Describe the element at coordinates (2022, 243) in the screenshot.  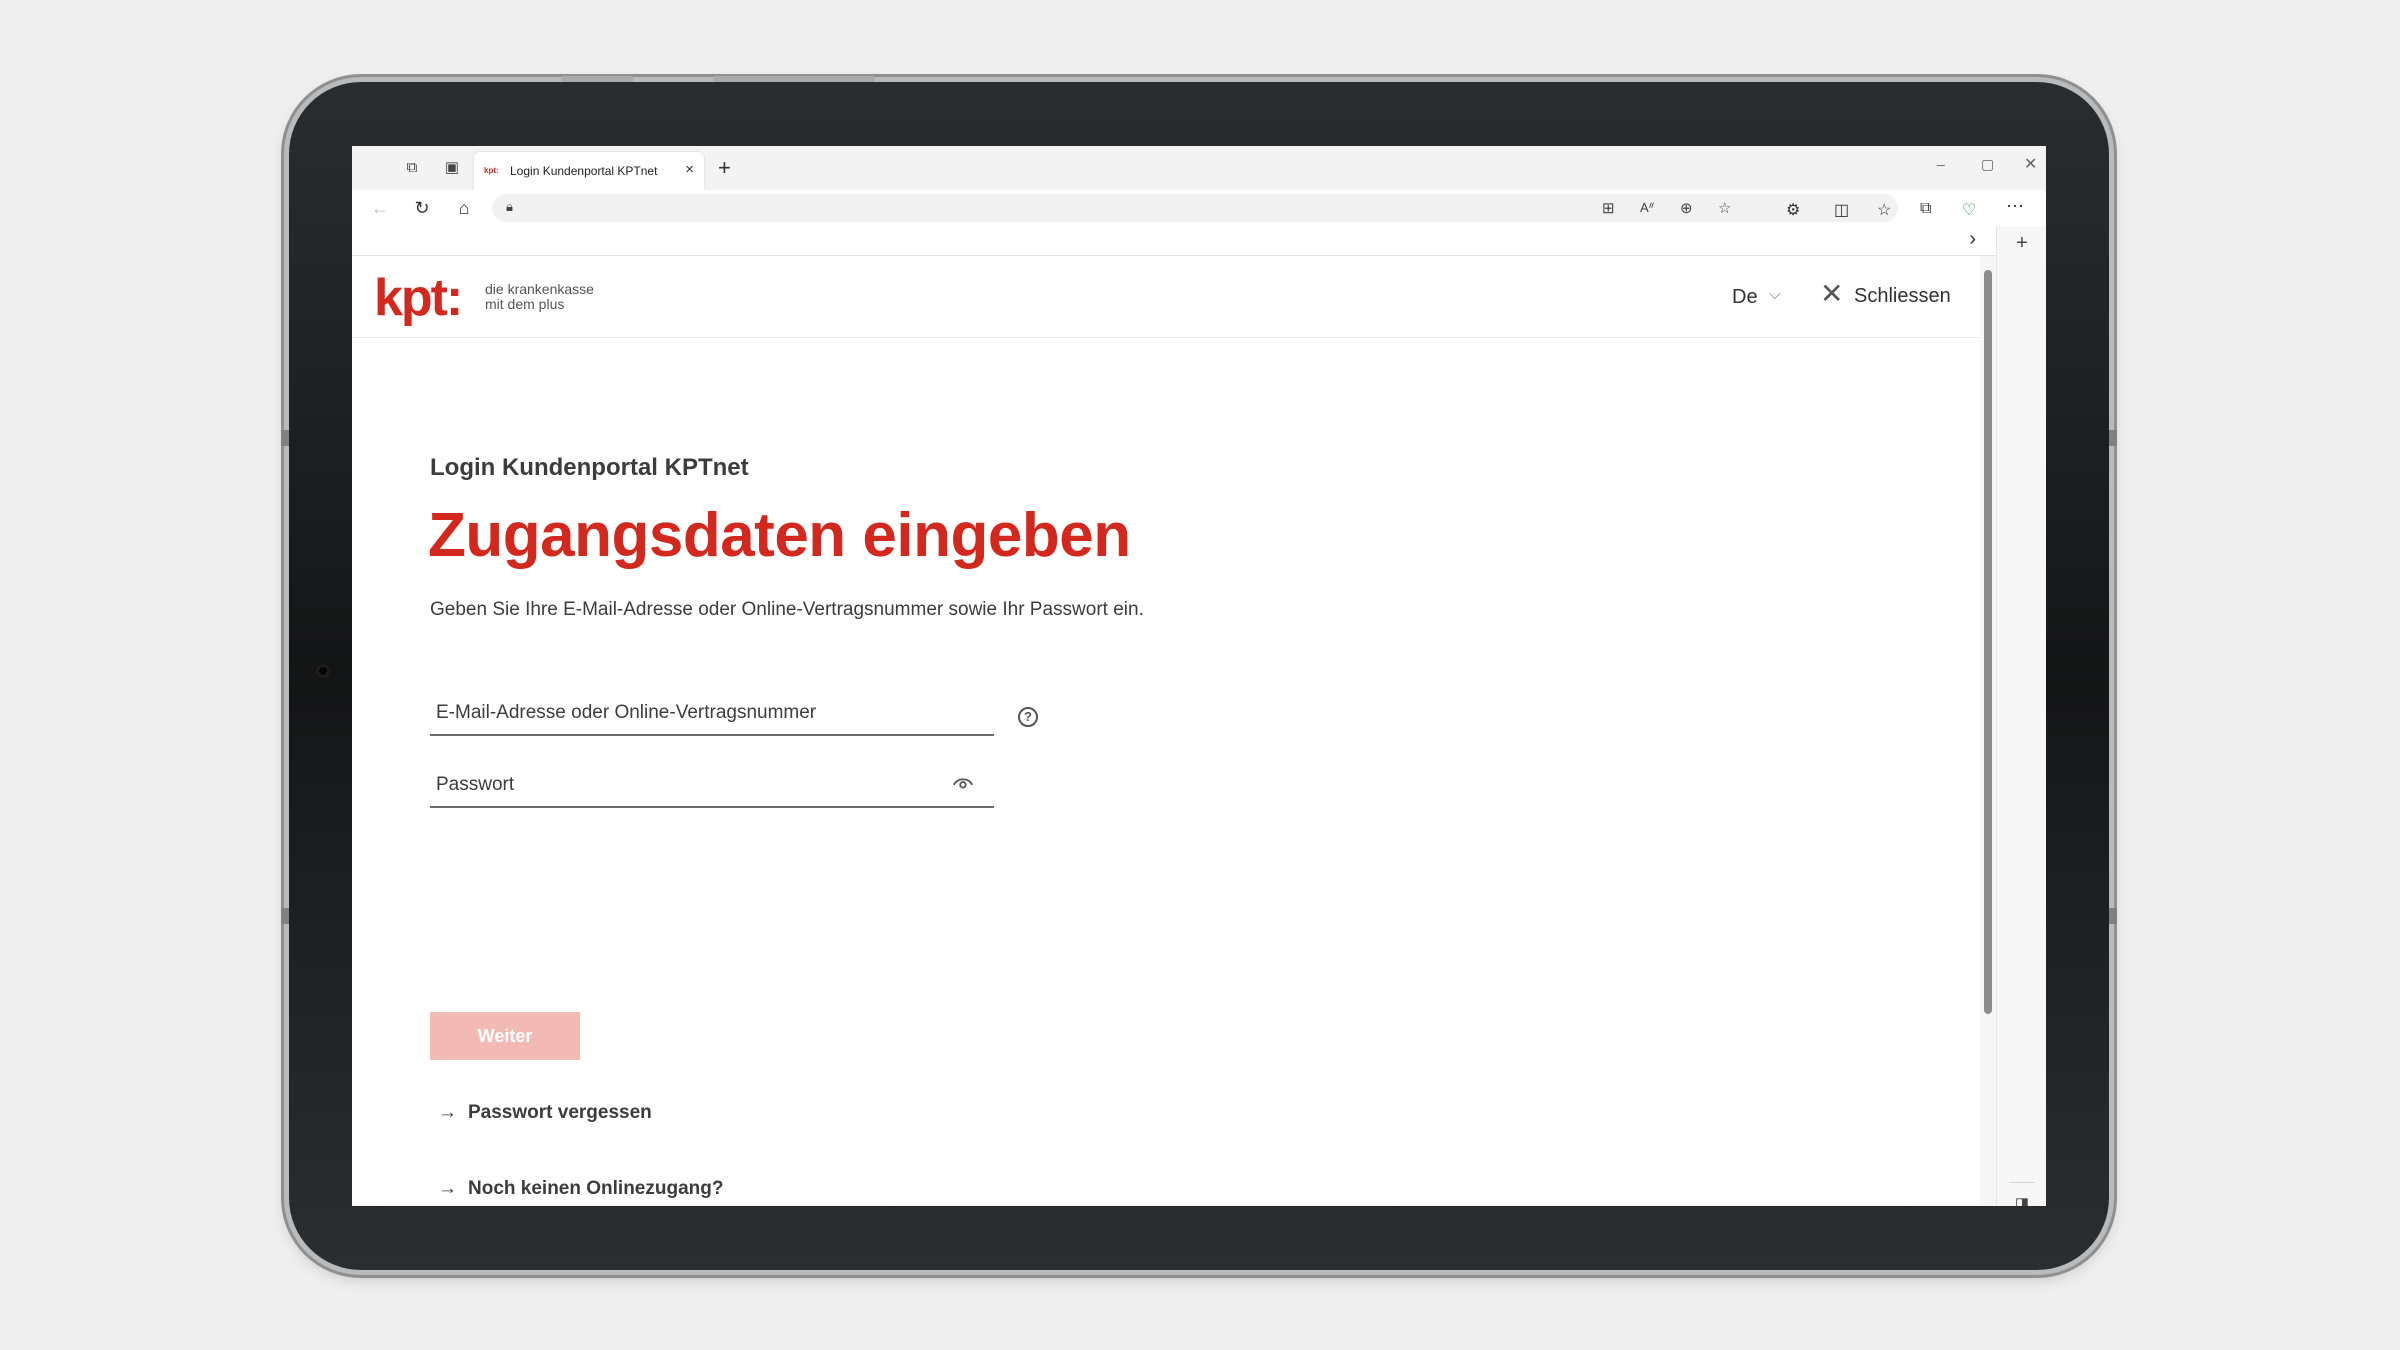
I see `sidebar-add-icon: +` at that location.